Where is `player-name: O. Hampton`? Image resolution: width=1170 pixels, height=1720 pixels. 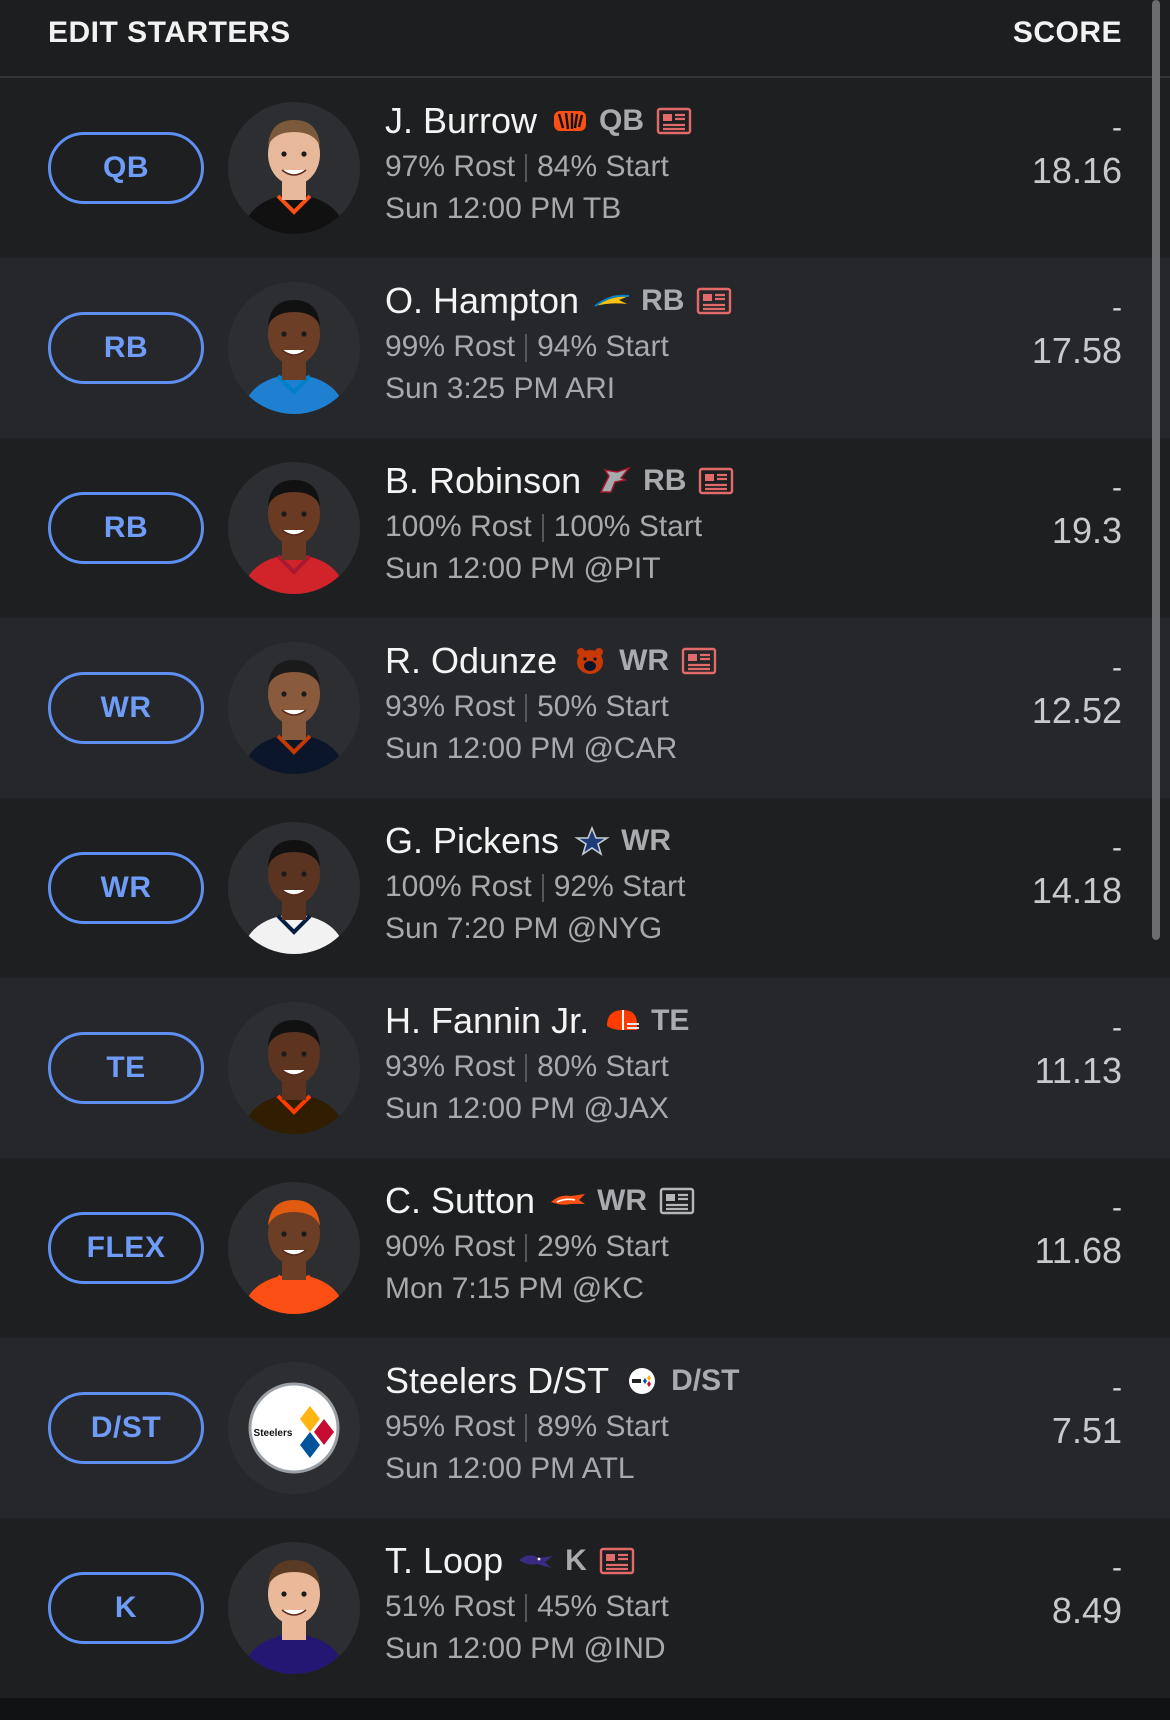
player-name: O. Hampton is located at coordinates (482, 301).